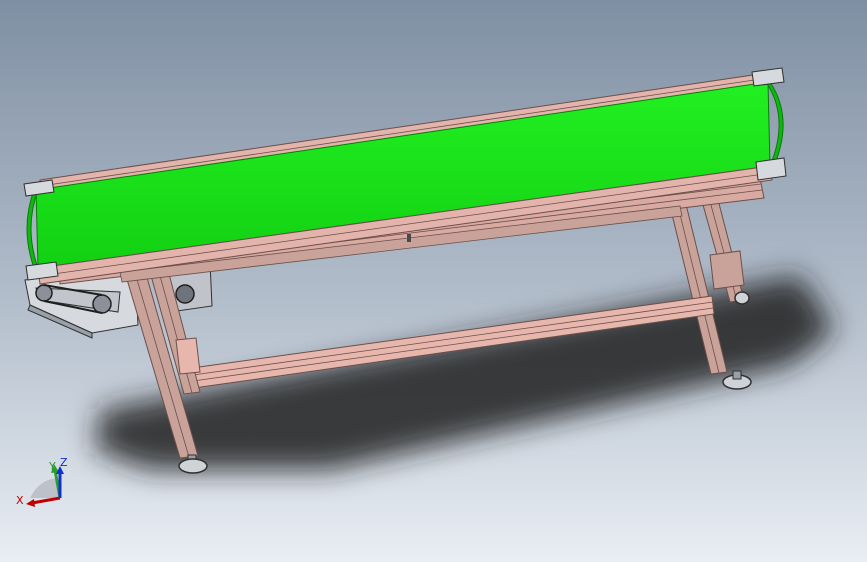  I want to click on drive-sprocket-right, so click(102, 304).